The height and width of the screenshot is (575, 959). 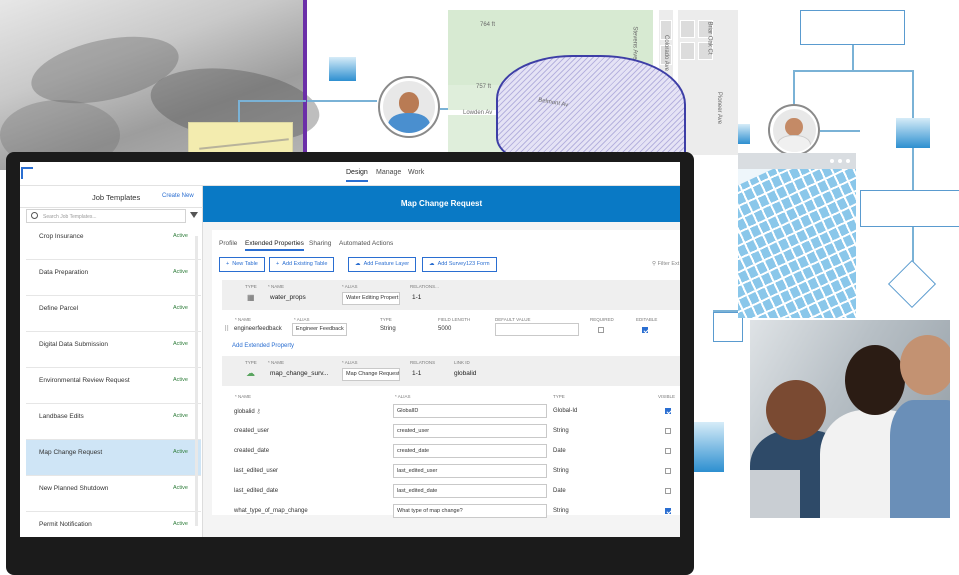 I want to click on tab-automated-actions: Automated Actions, so click(x=366, y=243).